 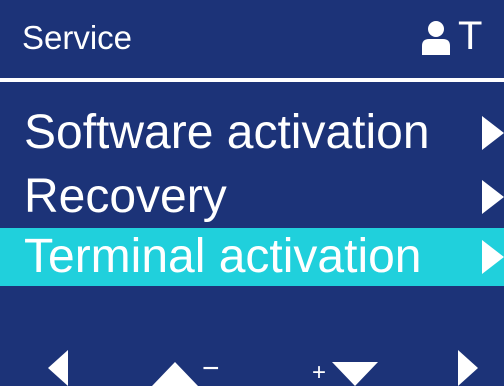 I want to click on menu-item-label: Software activation, so click(x=227, y=132).